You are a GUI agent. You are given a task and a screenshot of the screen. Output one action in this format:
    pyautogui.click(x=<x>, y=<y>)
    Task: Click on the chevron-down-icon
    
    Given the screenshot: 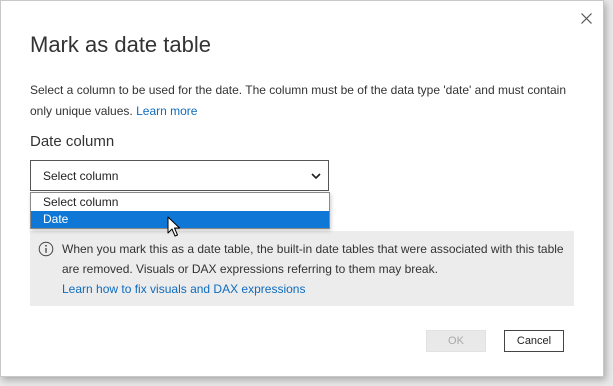 What is the action you would take?
    pyautogui.click(x=316, y=176)
    